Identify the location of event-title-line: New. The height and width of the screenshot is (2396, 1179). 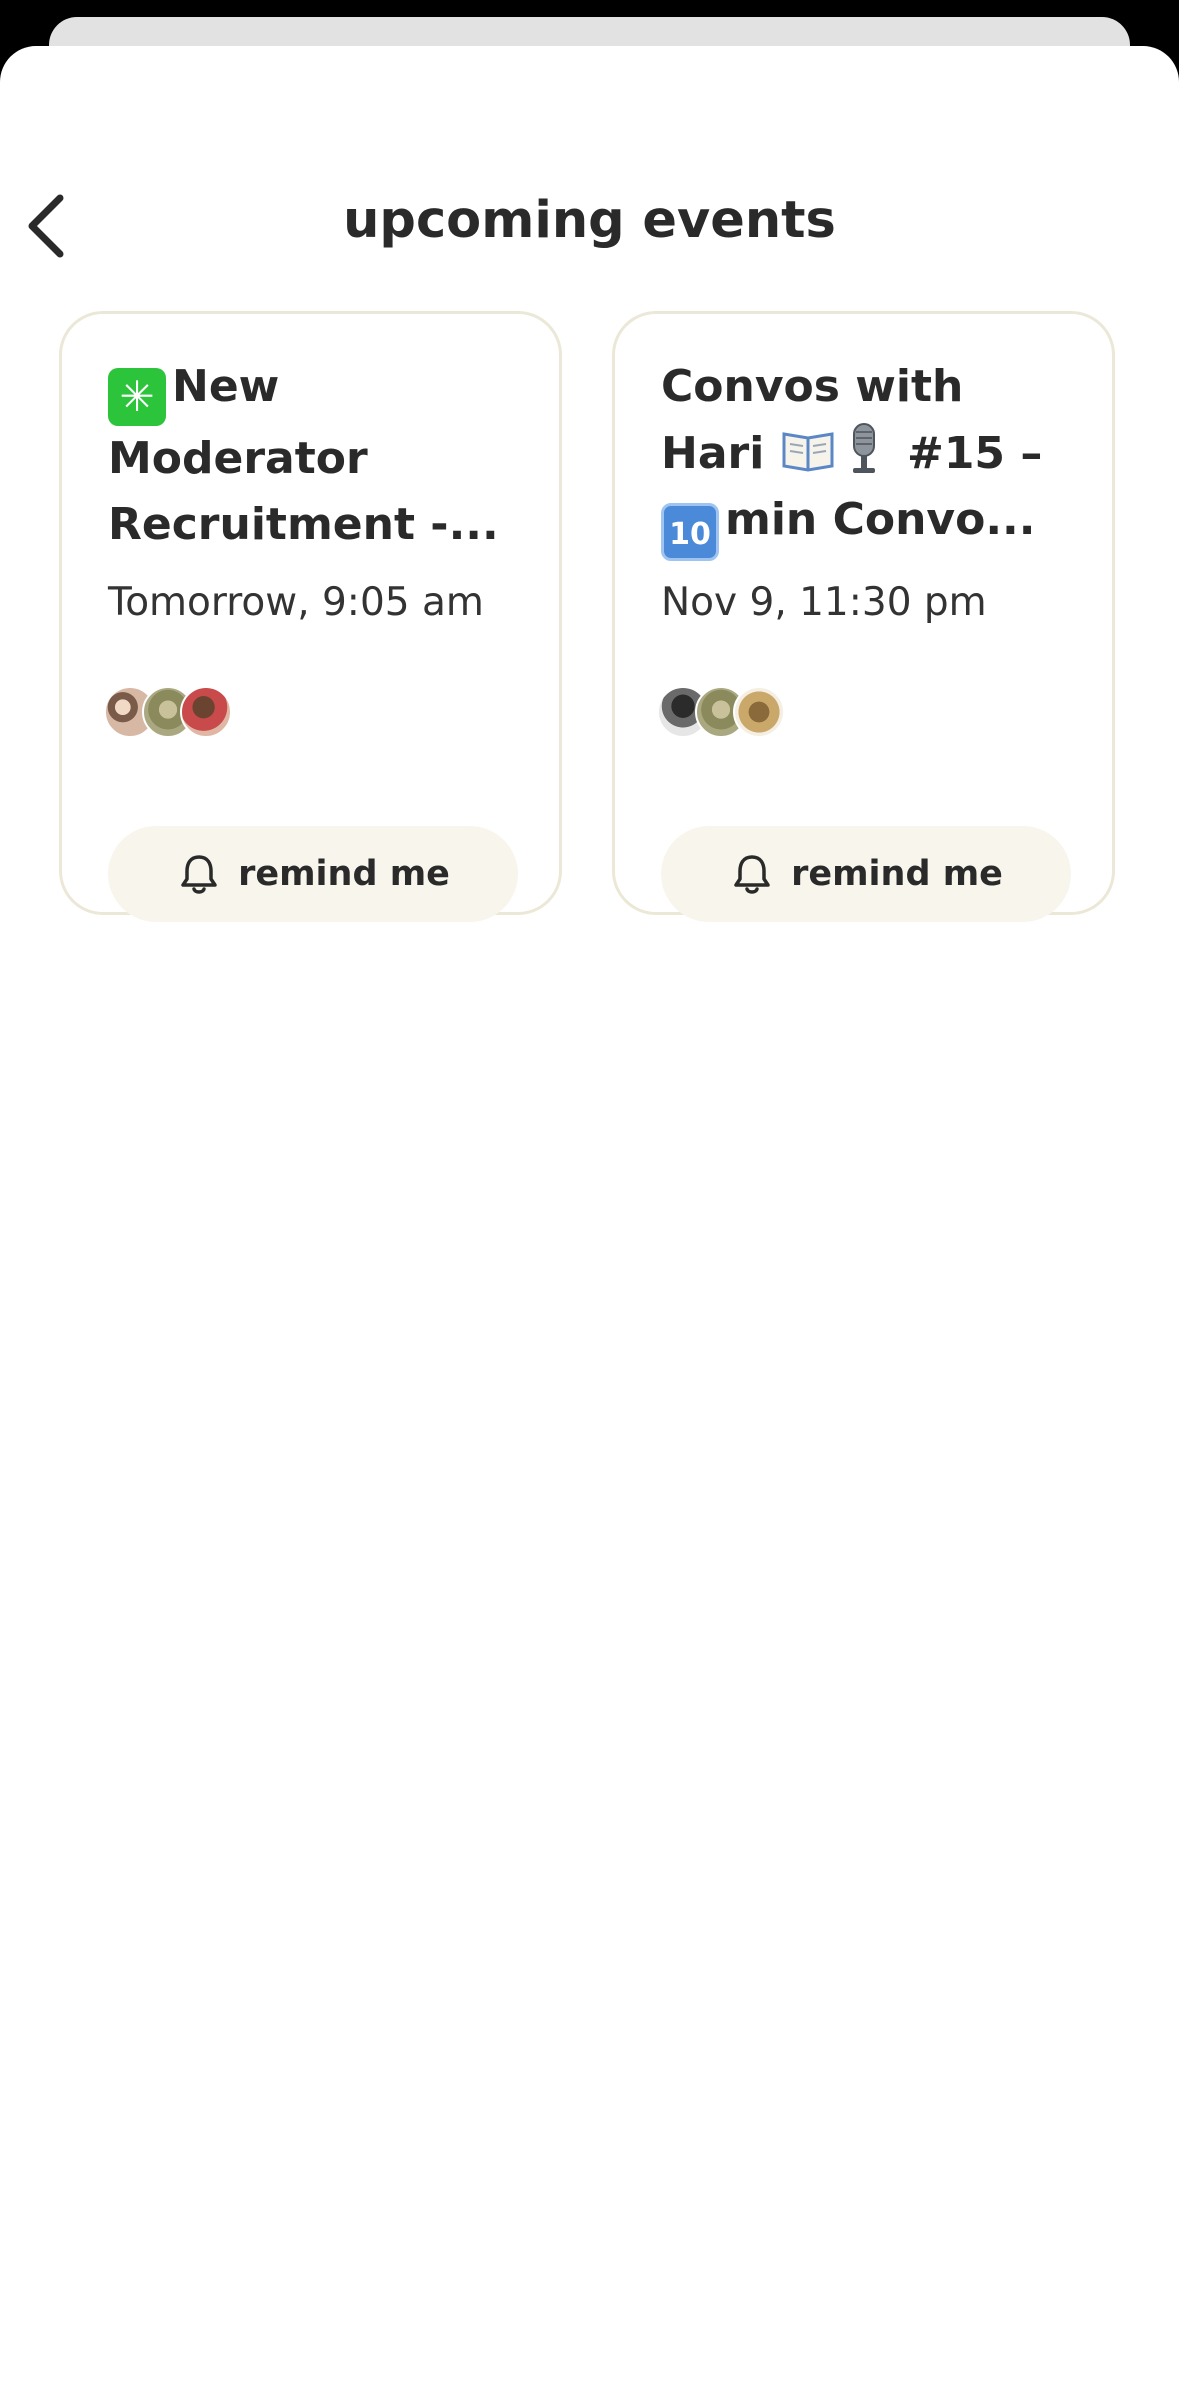
(226, 386).